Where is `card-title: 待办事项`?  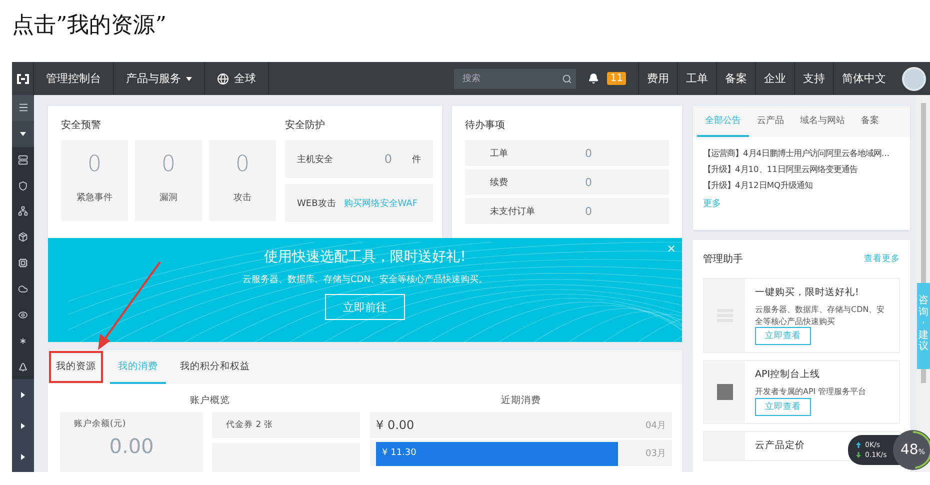 card-title: 待办事项 is located at coordinates (485, 125).